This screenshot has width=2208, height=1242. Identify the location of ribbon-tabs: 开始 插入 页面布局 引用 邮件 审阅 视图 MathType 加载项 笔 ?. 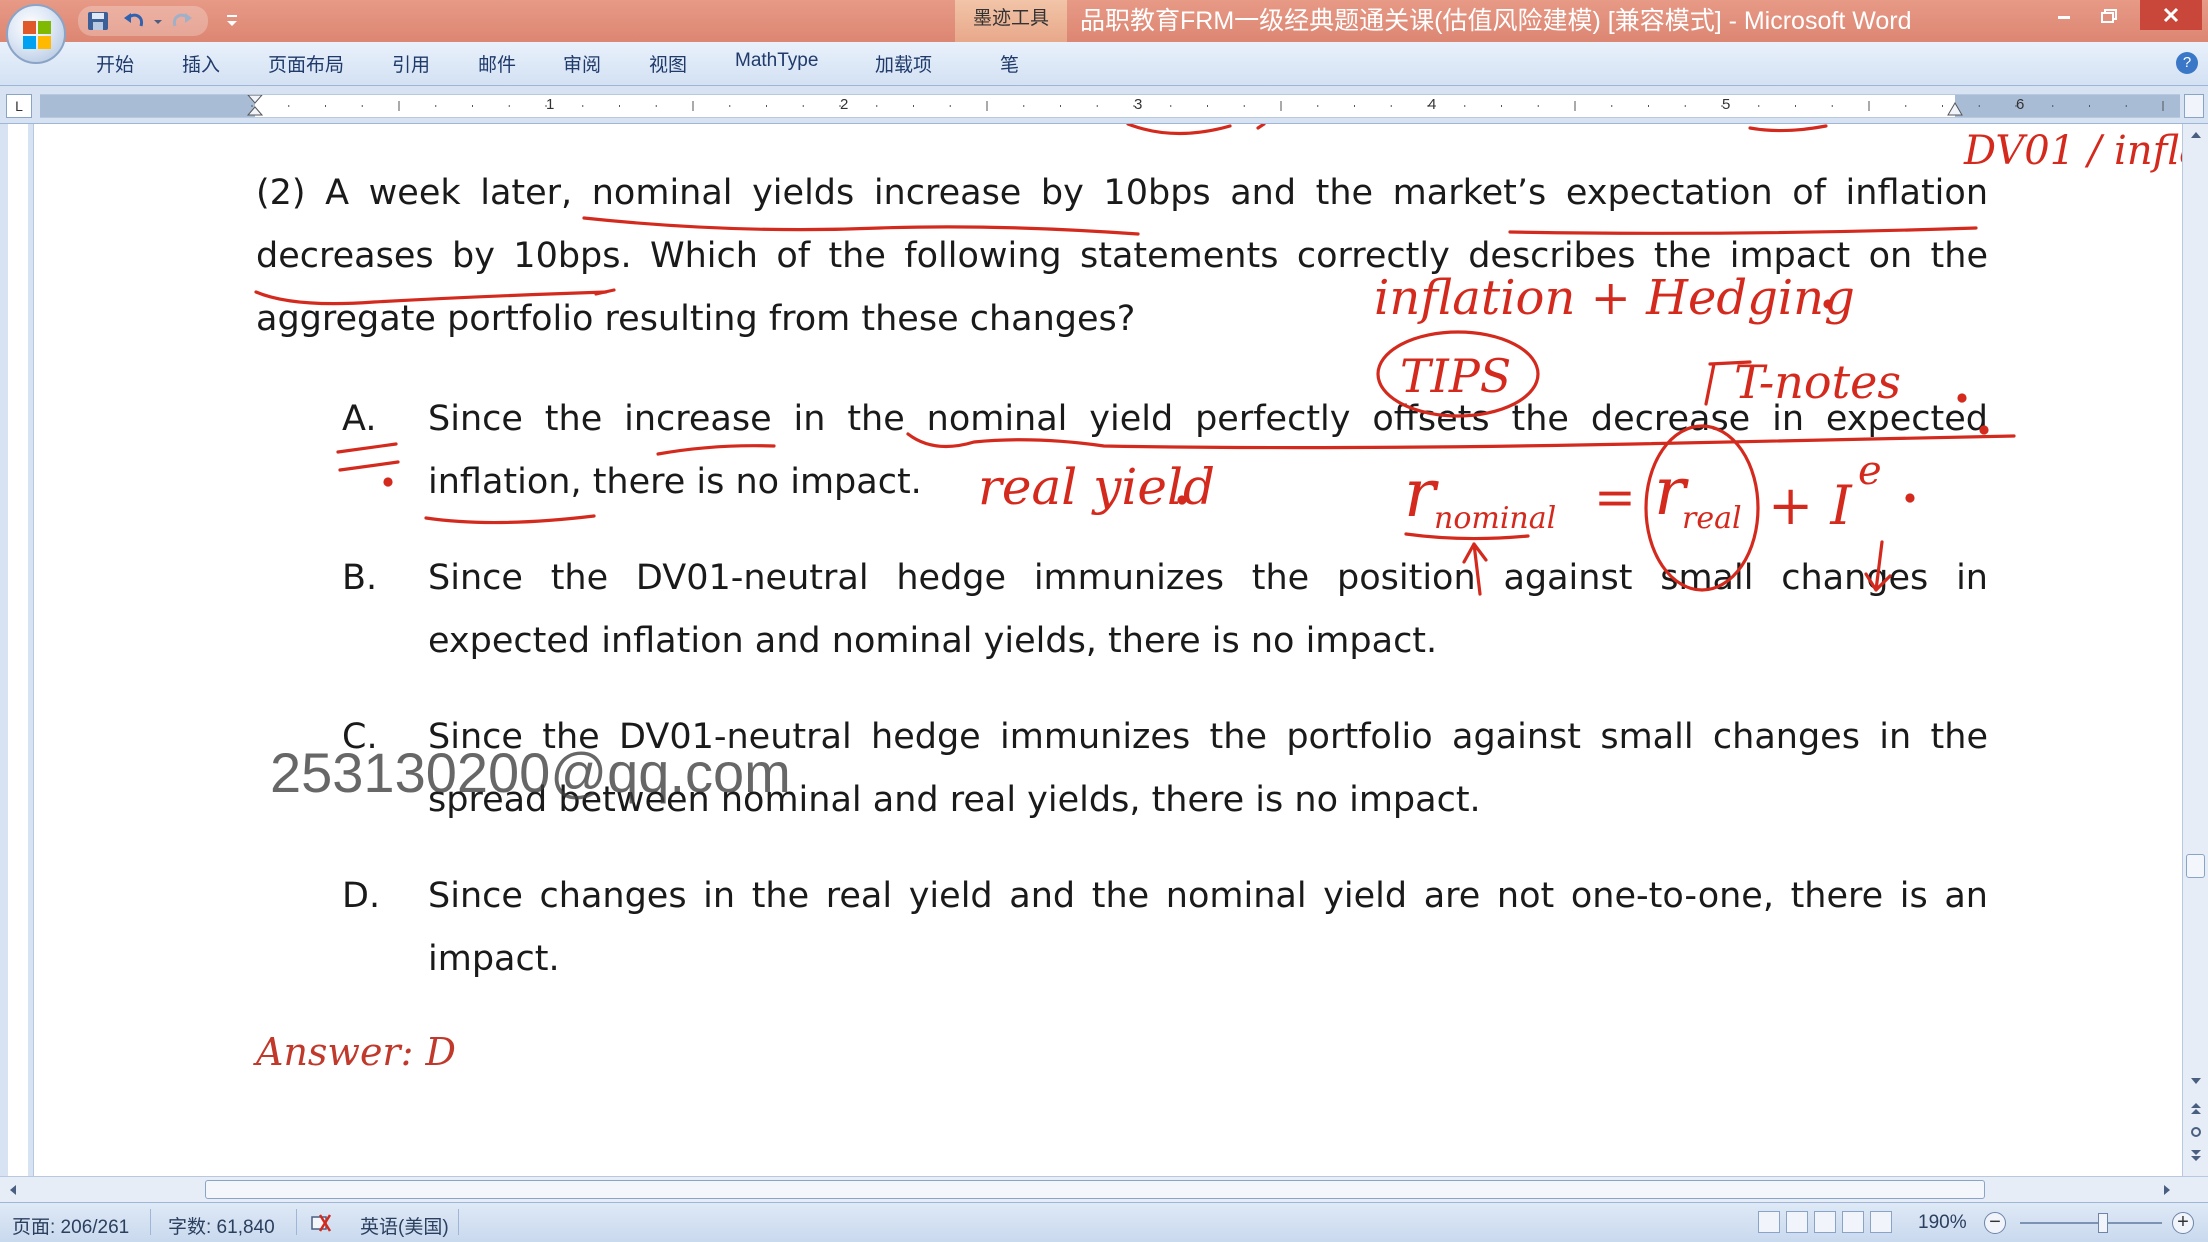
(1104, 64).